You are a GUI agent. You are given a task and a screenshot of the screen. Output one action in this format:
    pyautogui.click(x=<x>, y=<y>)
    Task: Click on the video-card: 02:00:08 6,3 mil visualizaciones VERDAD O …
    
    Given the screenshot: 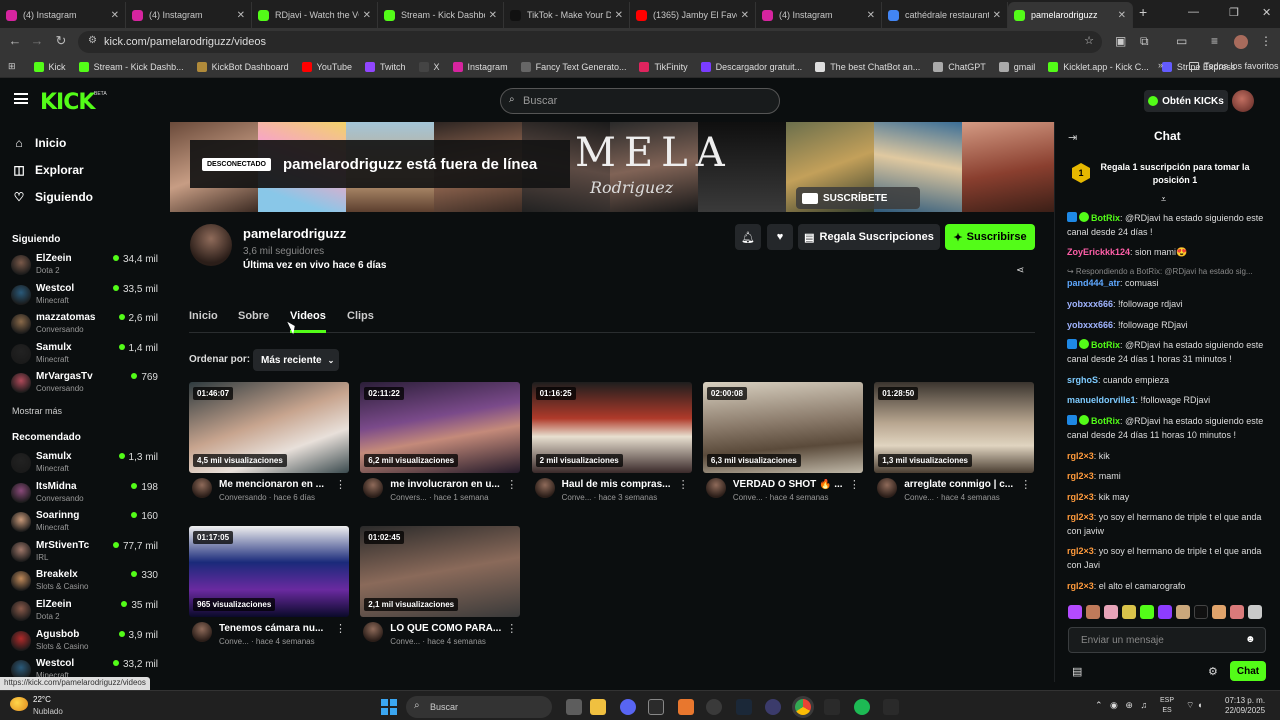 What is the action you would take?
    pyautogui.click(x=782, y=447)
    